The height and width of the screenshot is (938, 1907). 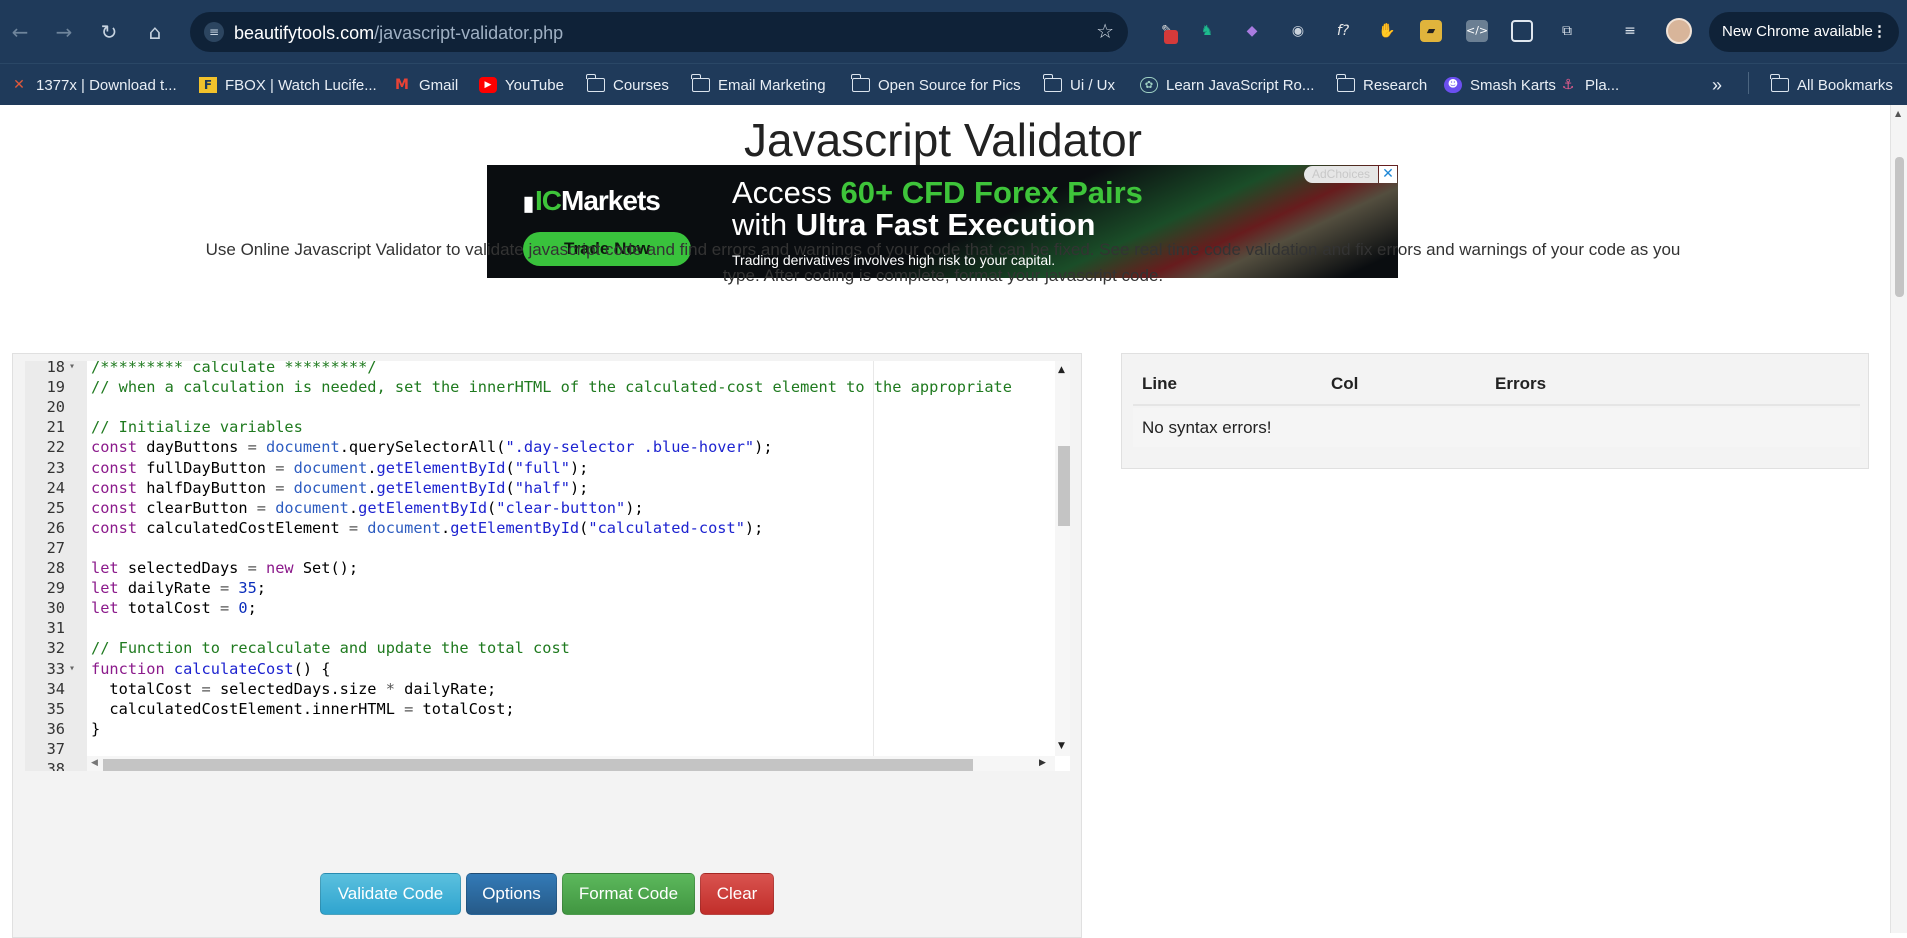 I want to click on bookmark-ui-ux: Ui / Ux, so click(x=1079, y=84).